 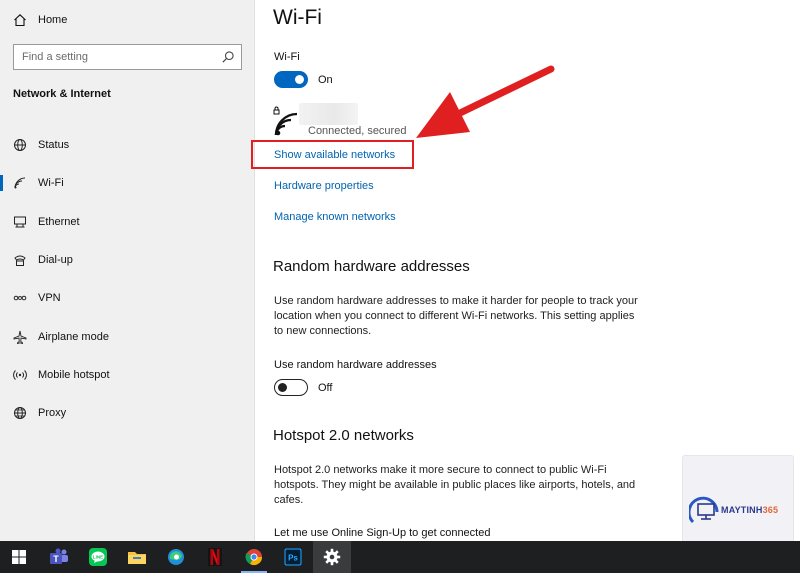 What do you see at coordinates (127, 222) in the screenshot?
I see `sidebar-item-ethernet: Ethernet` at bounding box center [127, 222].